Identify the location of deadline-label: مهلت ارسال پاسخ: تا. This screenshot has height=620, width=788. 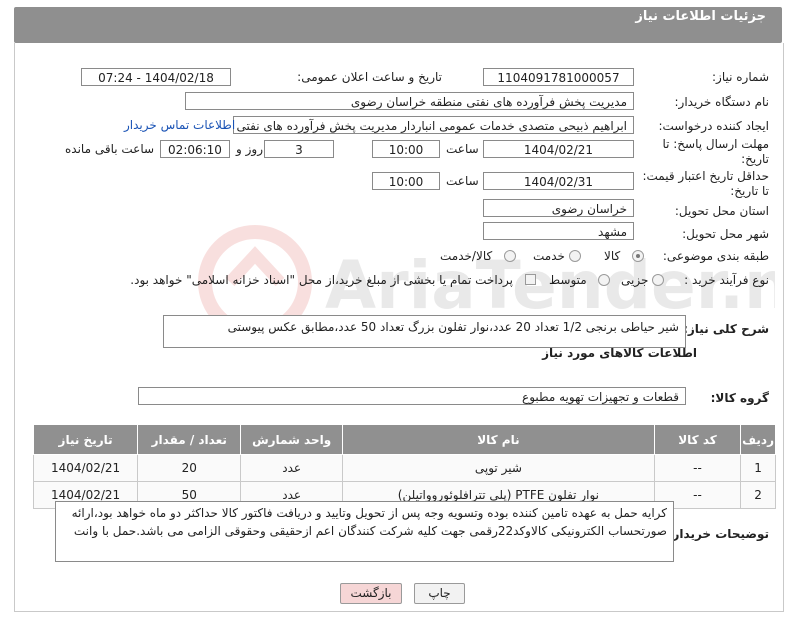
(715, 144).